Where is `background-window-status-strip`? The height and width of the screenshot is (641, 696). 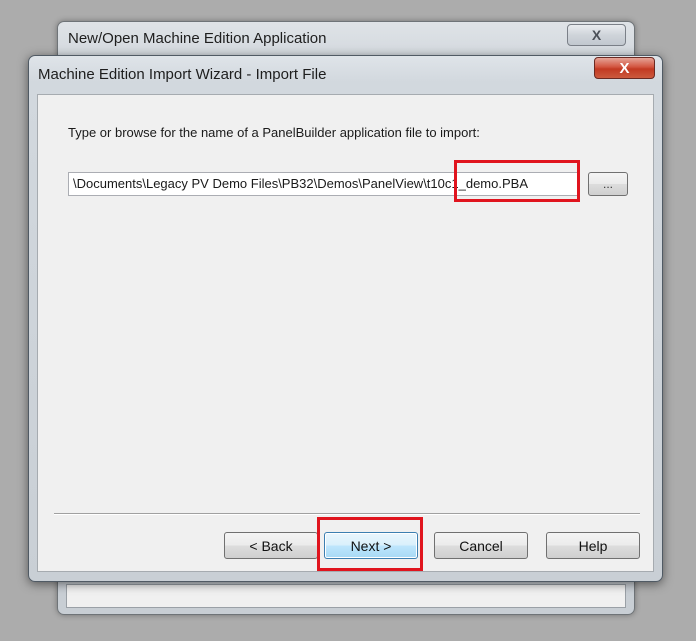 background-window-status-strip is located at coordinates (346, 596).